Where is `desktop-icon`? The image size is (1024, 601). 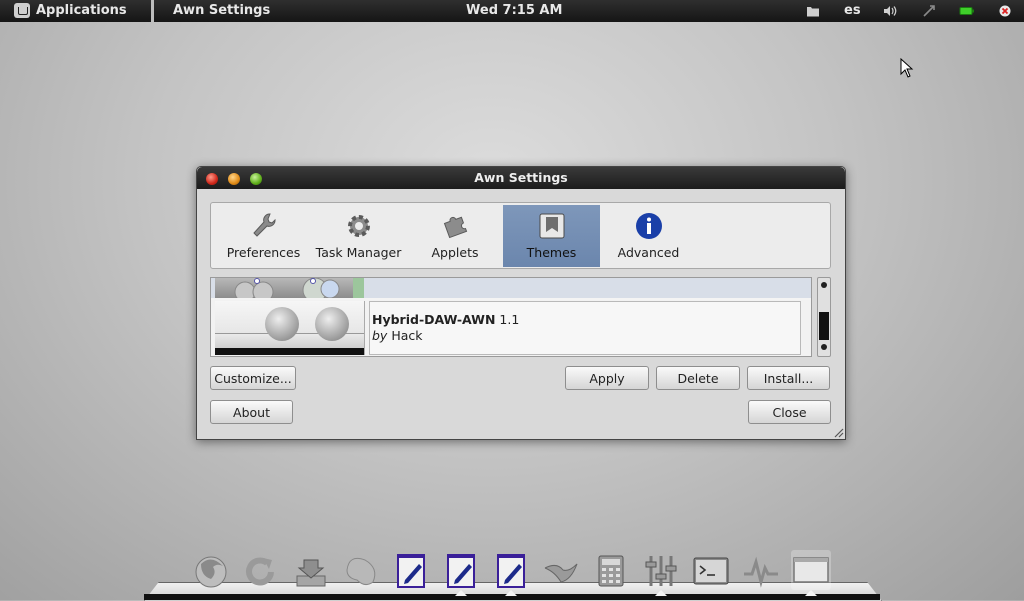 desktop-icon is located at coordinates (811, 570).